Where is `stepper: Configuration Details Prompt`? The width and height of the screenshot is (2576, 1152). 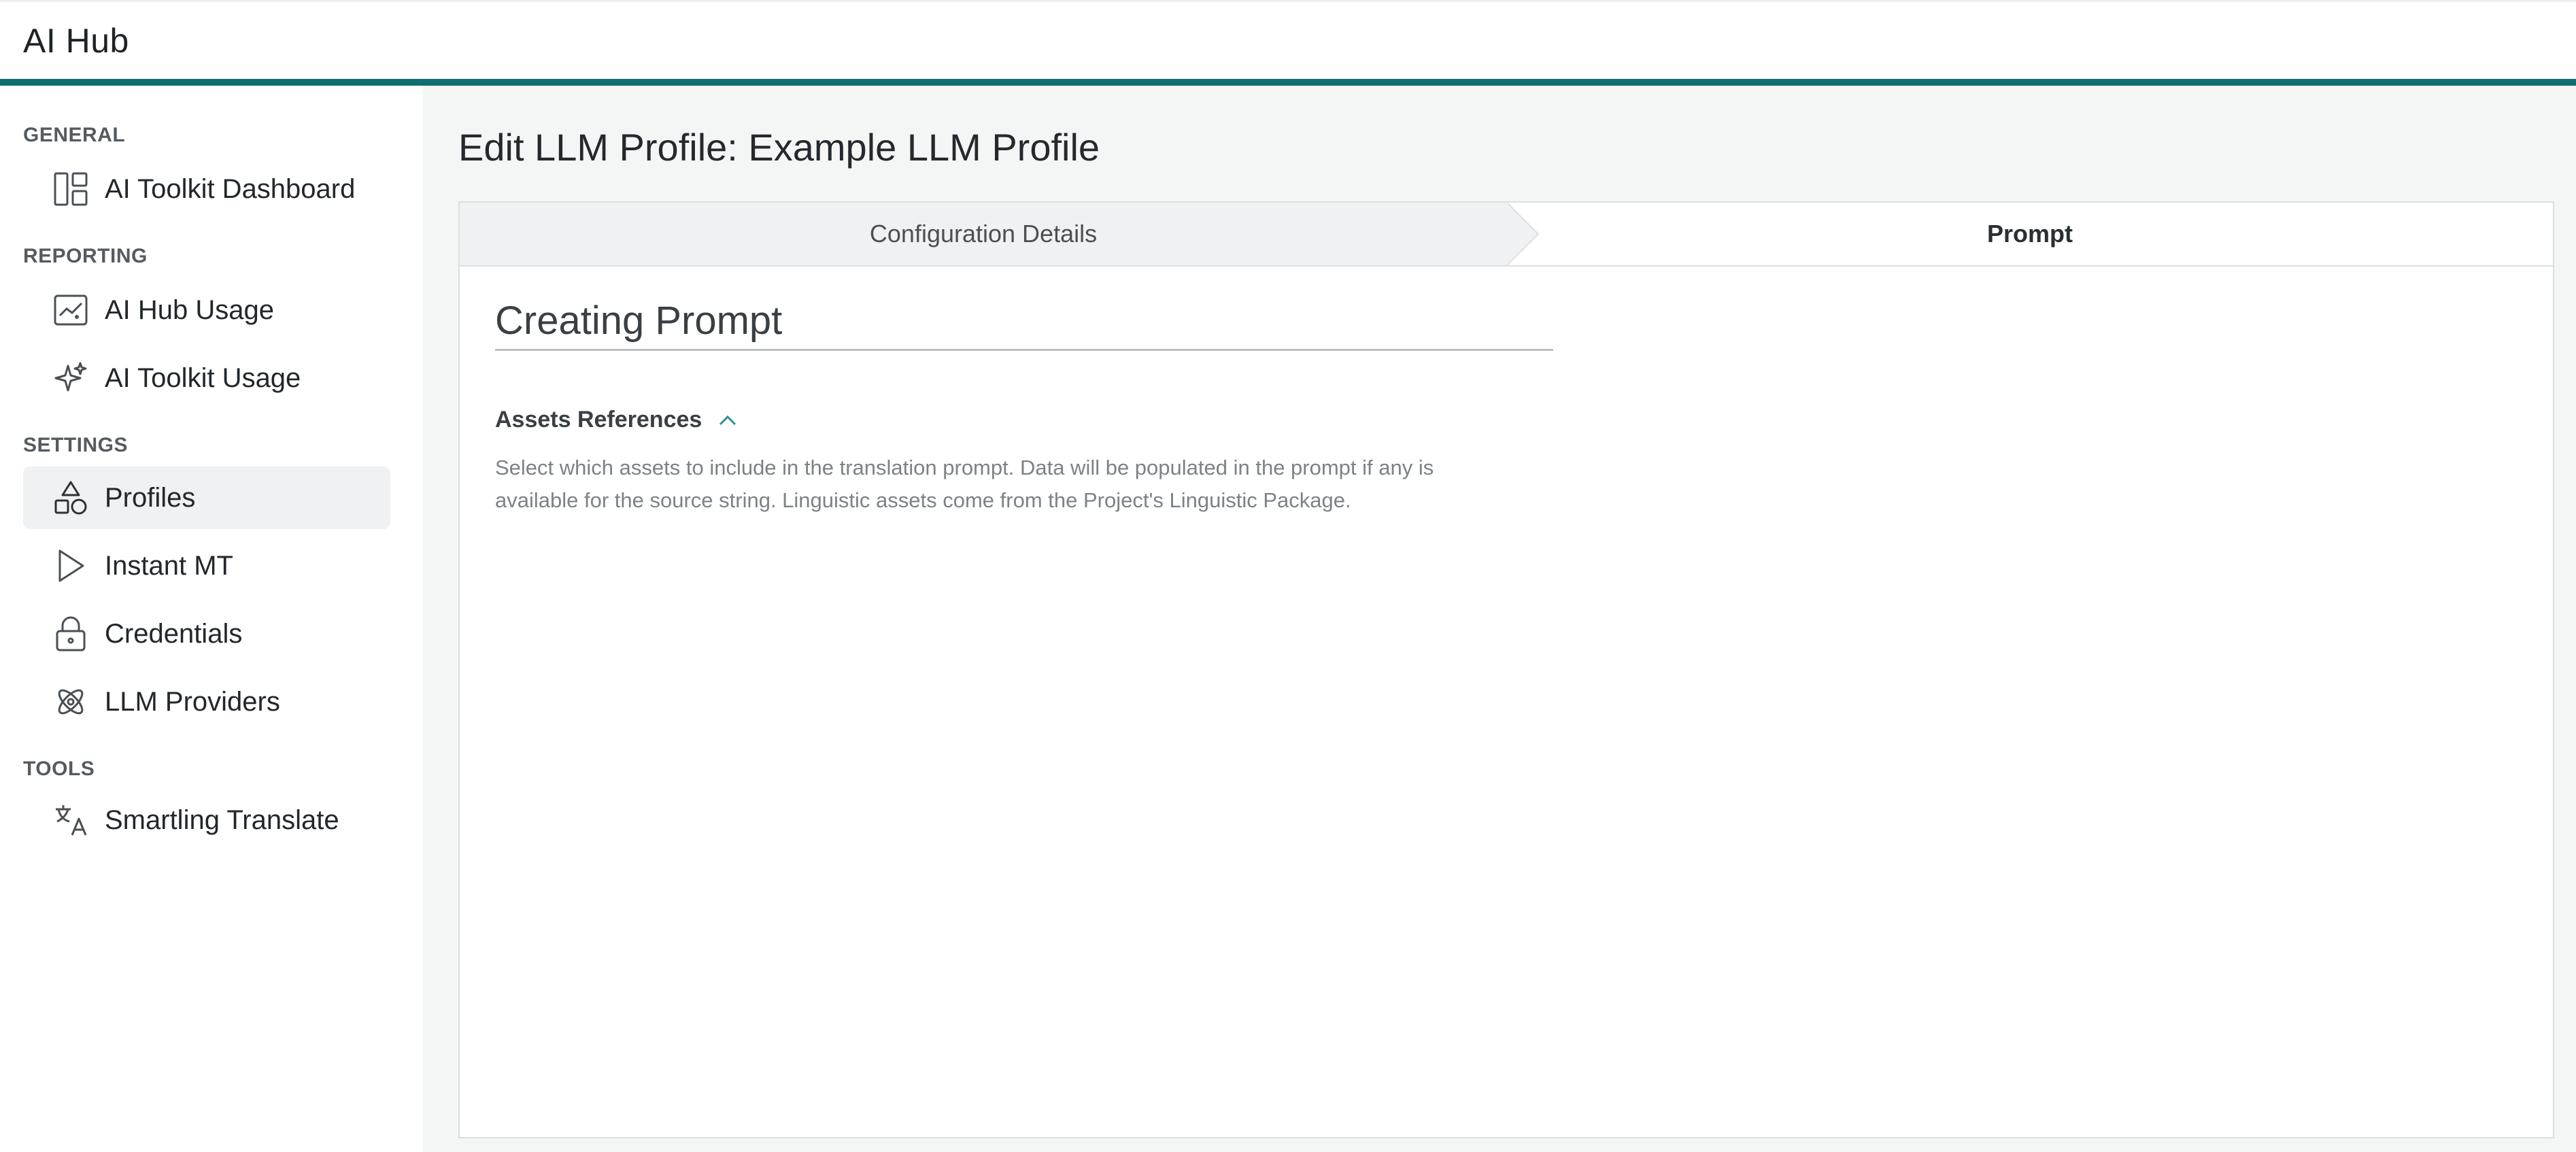
stepper: Configuration Details Prompt is located at coordinates (1506, 235).